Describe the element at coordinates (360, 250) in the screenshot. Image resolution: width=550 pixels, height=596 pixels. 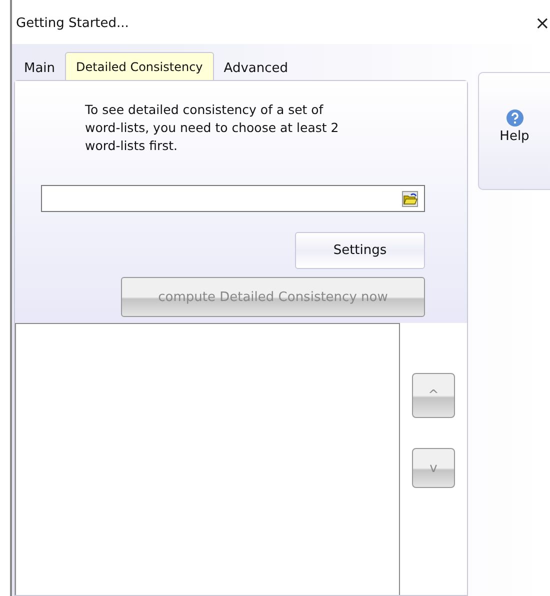
I see `settings-button: Settings` at that location.